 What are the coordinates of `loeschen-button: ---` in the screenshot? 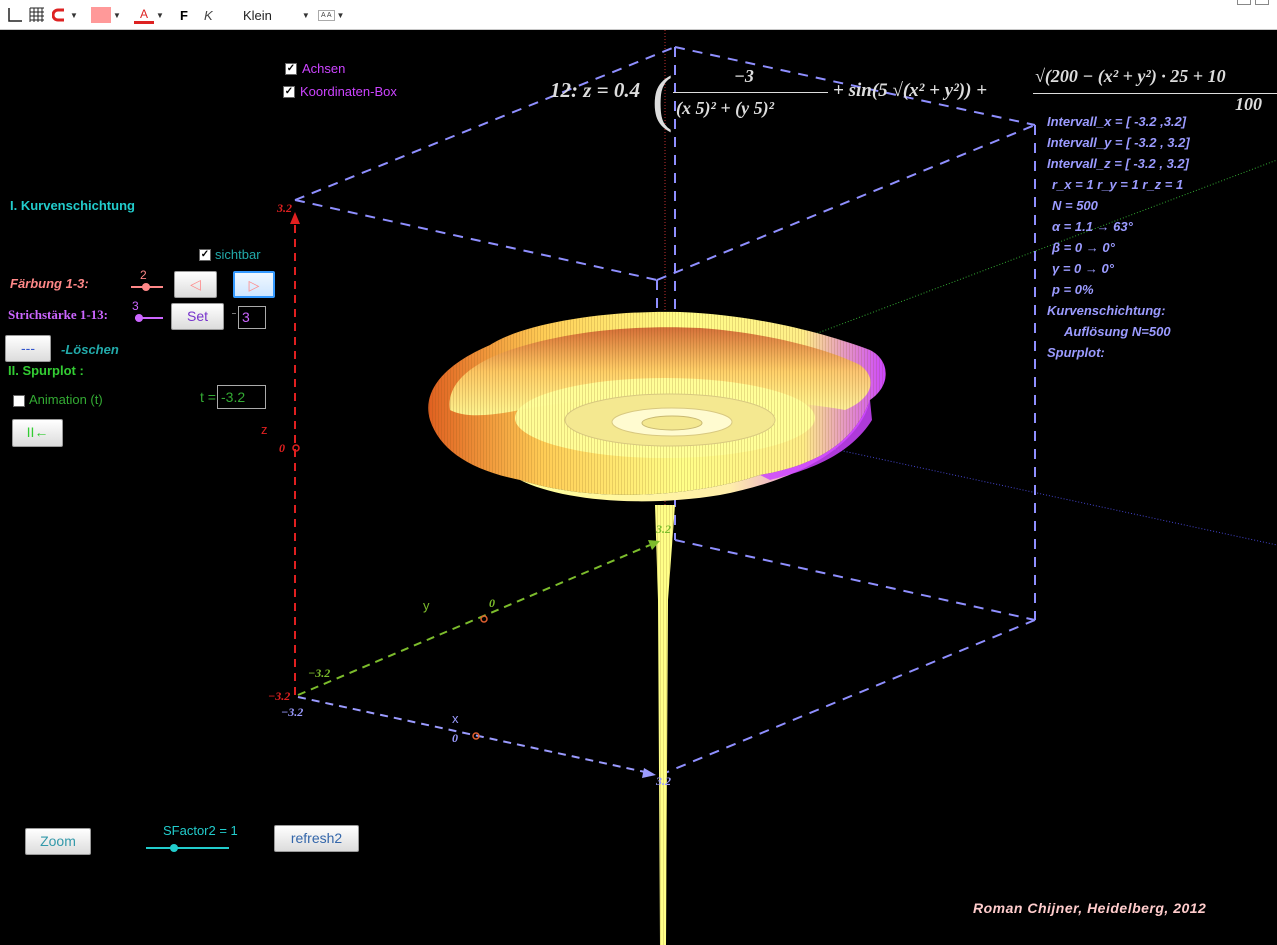 It's located at (28, 348).